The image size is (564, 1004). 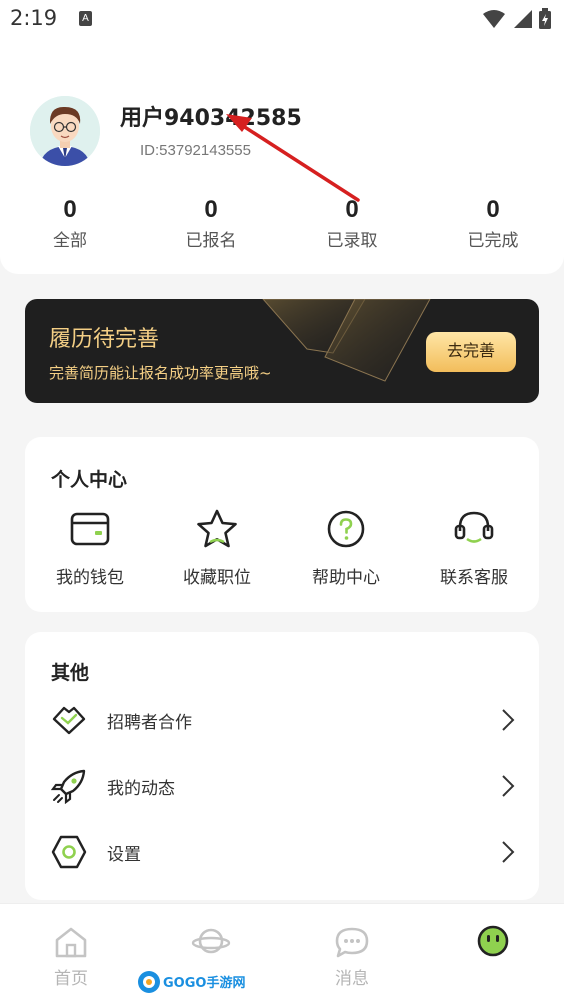 What do you see at coordinates (211, 223) in the screenshot?
I see `stat-registered: 0 已报名` at bounding box center [211, 223].